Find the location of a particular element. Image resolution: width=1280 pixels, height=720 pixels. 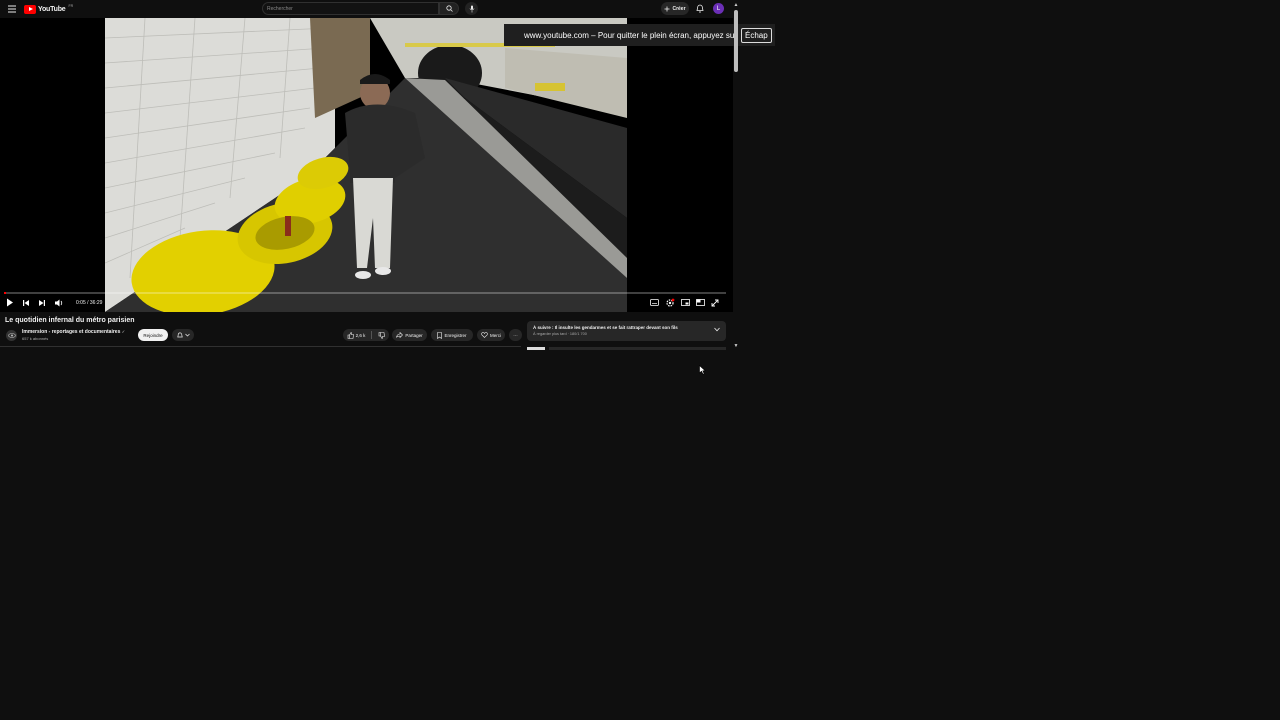

time-display: 0:05 / 36:29 is located at coordinates (89, 302).